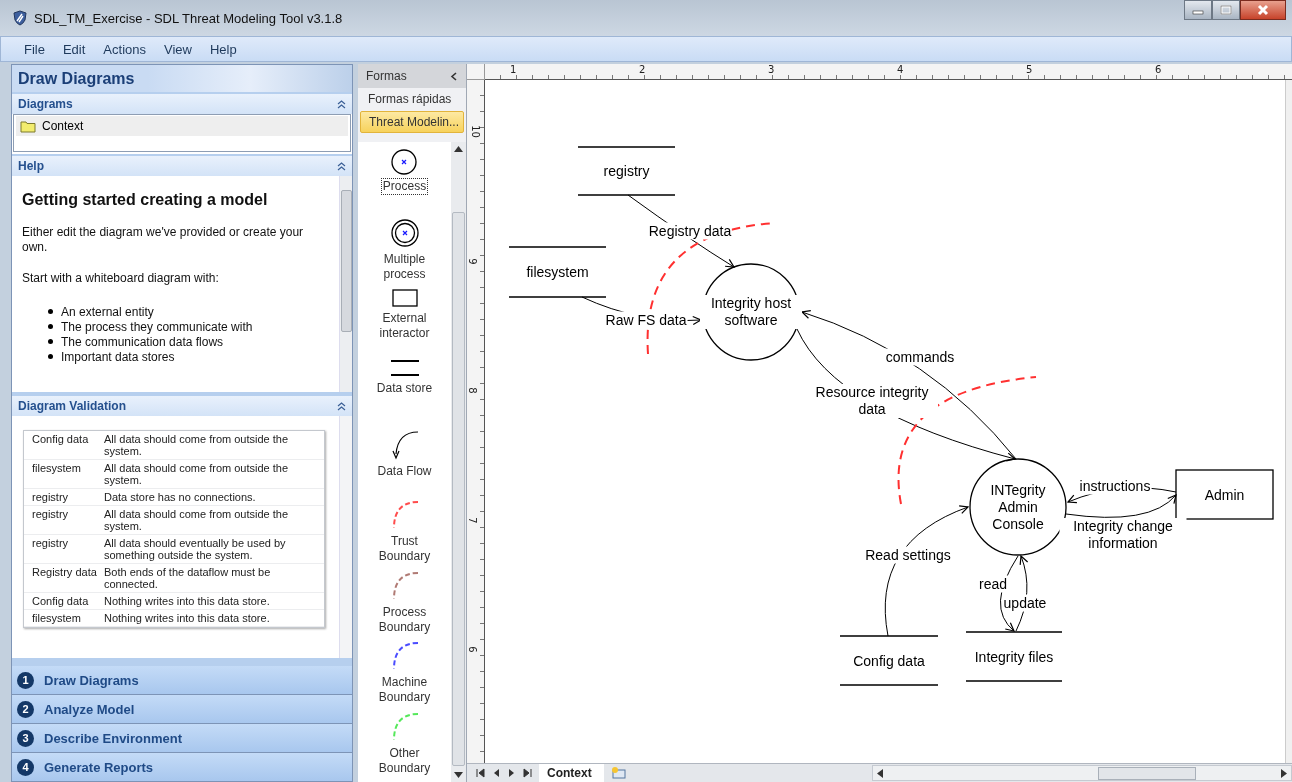  Describe the element at coordinates (880, 773) in the screenshot. I see `scroll-left-icon` at that location.